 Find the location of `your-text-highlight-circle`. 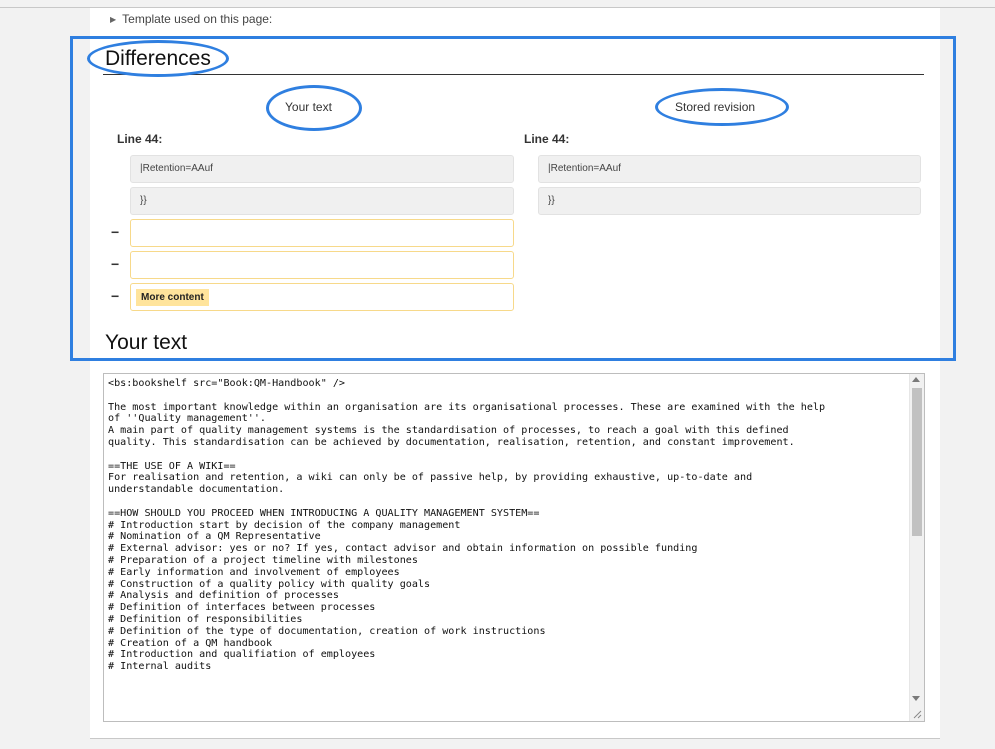

your-text-highlight-circle is located at coordinates (314, 108).